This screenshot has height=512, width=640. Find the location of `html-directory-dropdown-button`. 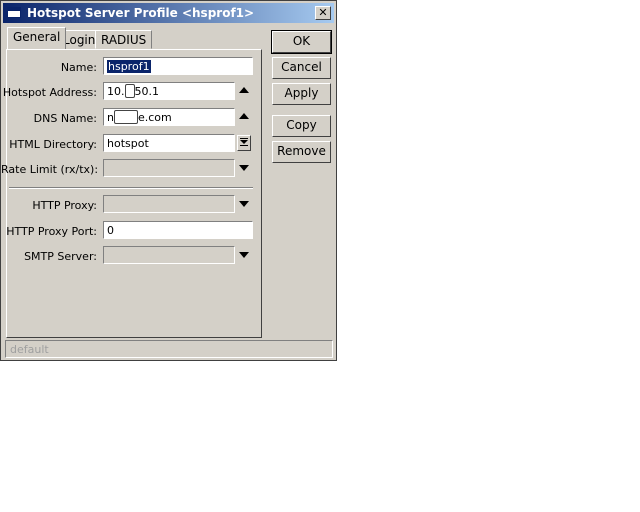

html-directory-dropdown-button is located at coordinates (244, 143).